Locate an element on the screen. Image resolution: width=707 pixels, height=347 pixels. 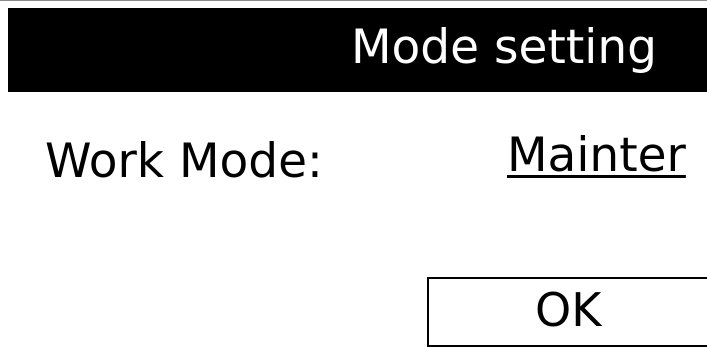
ok-button: OK is located at coordinates (567, 312).